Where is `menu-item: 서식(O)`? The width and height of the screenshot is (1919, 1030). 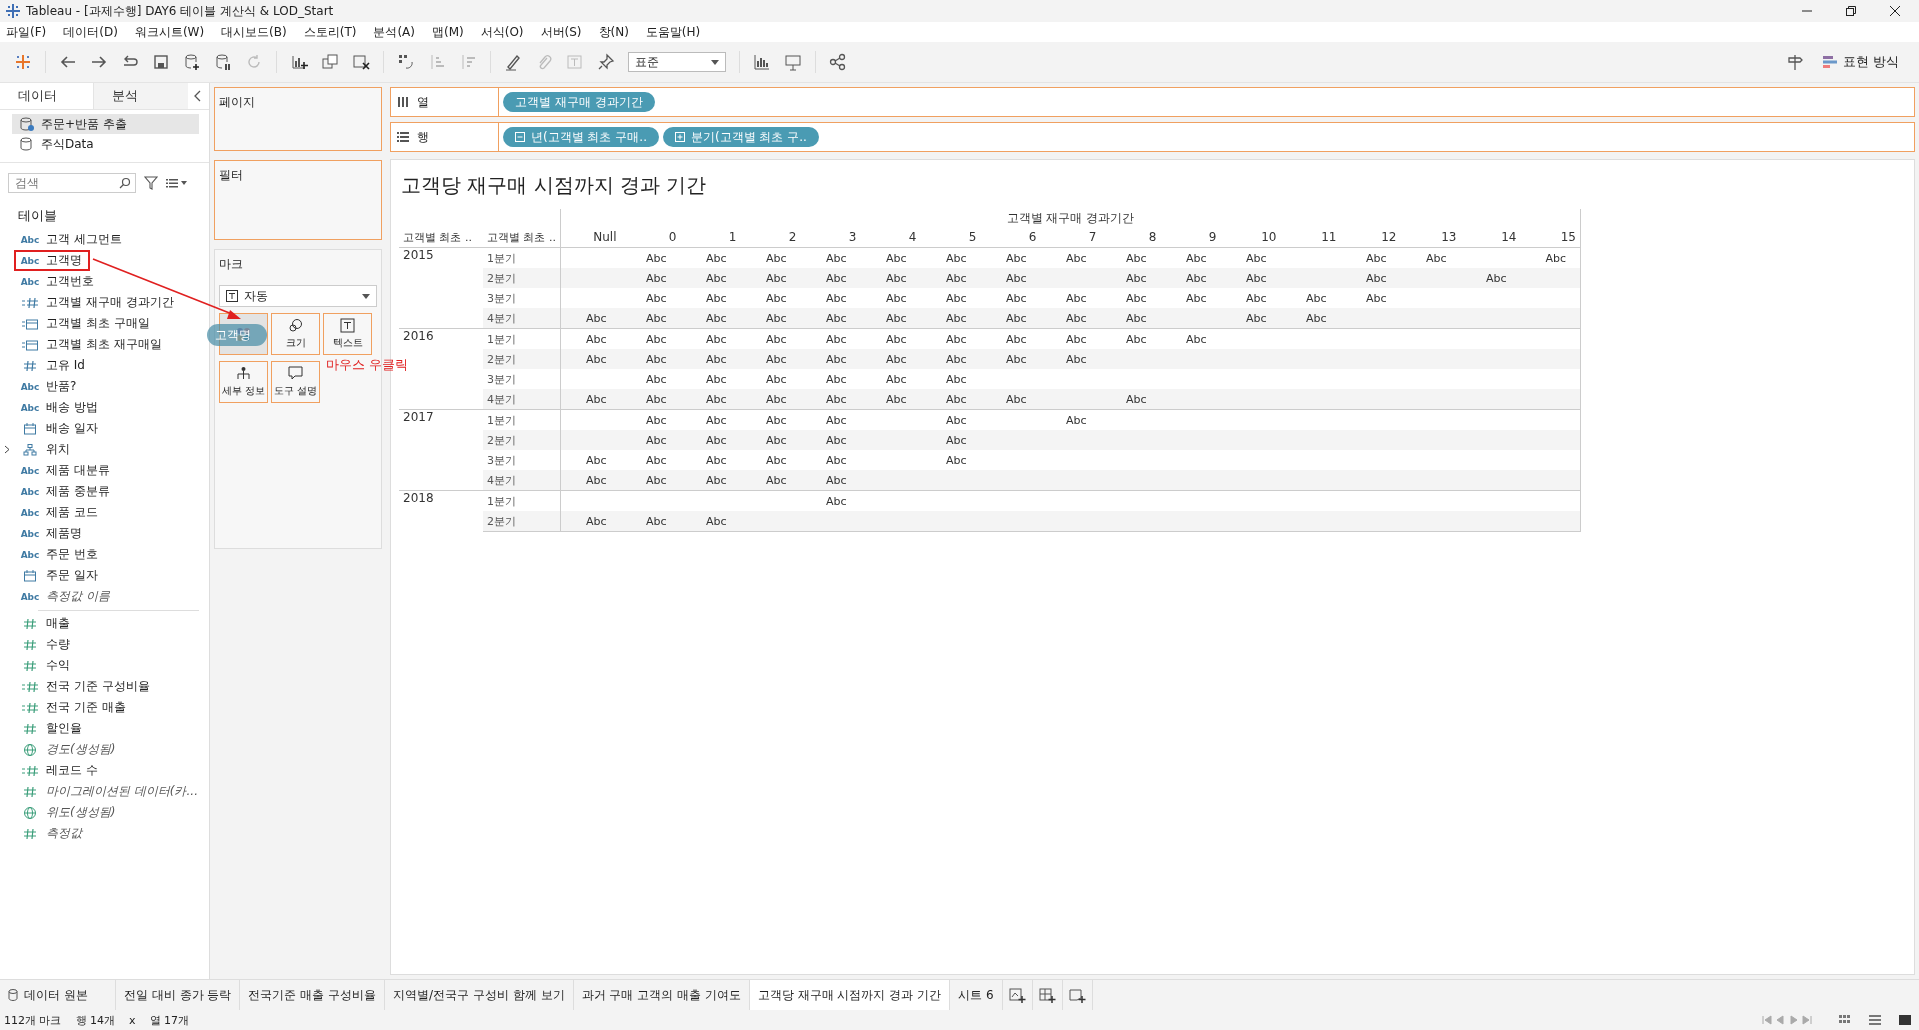
menu-item: 서식(O) is located at coordinates (502, 32).